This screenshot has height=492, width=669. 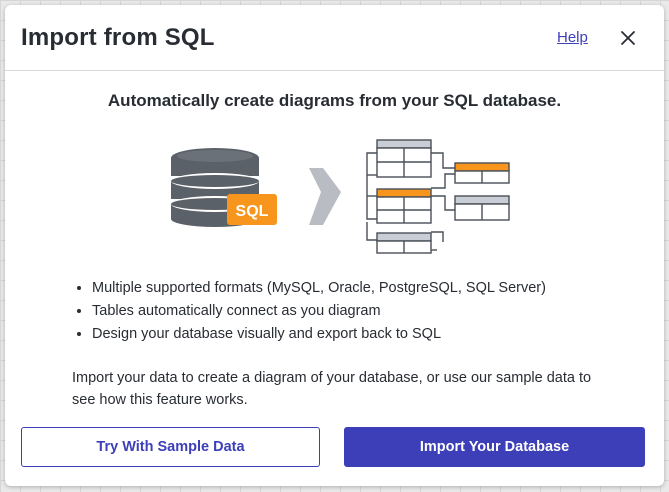 What do you see at coordinates (572, 37) in the screenshot?
I see `help-link: Help` at bounding box center [572, 37].